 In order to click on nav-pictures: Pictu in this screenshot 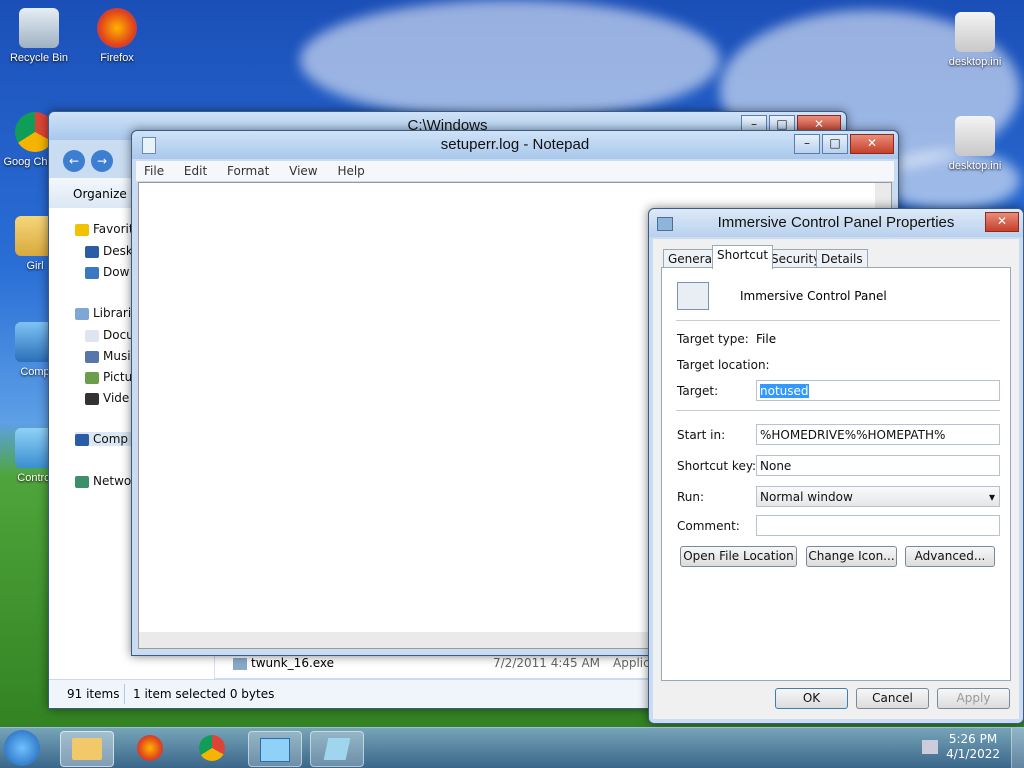, I will do `click(108, 377)`.